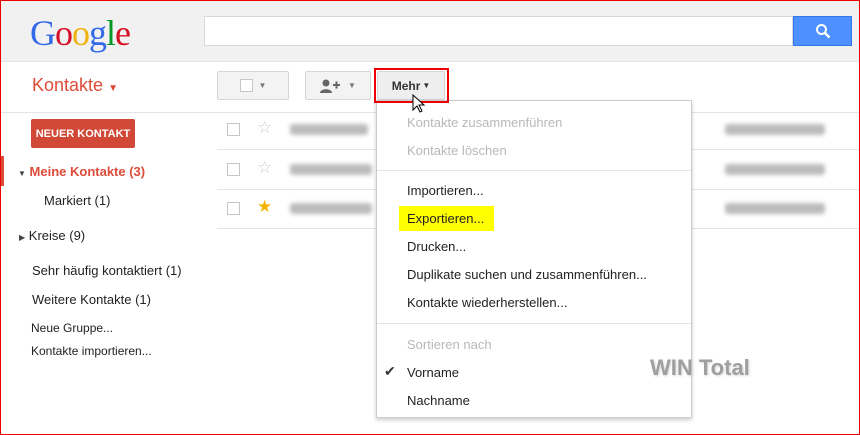 This screenshot has width=860, height=435. I want to click on menu-item-sort-last-name: Nachname, so click(438, 400).